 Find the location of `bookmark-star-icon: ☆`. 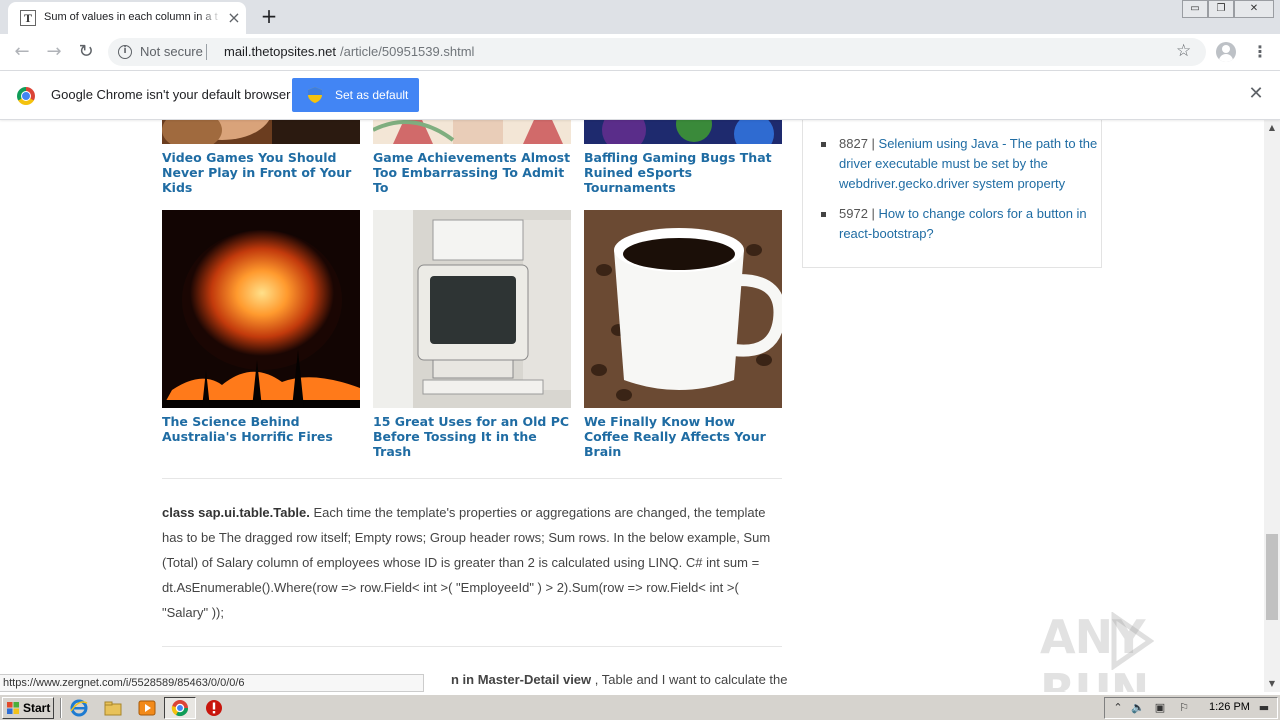

bookmark-star-icon: ☆ is located at coordinates (1183, 51).